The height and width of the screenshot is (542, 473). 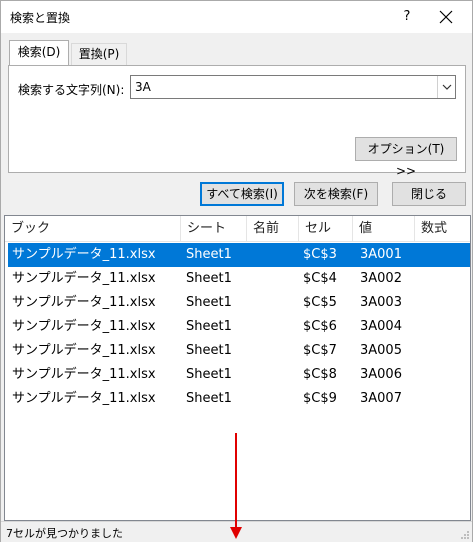 What do you see at coordinates (242, 194) in the screenshot?
I see `find-all-button: すべて検索(I)` at bounding box center [242, 194].